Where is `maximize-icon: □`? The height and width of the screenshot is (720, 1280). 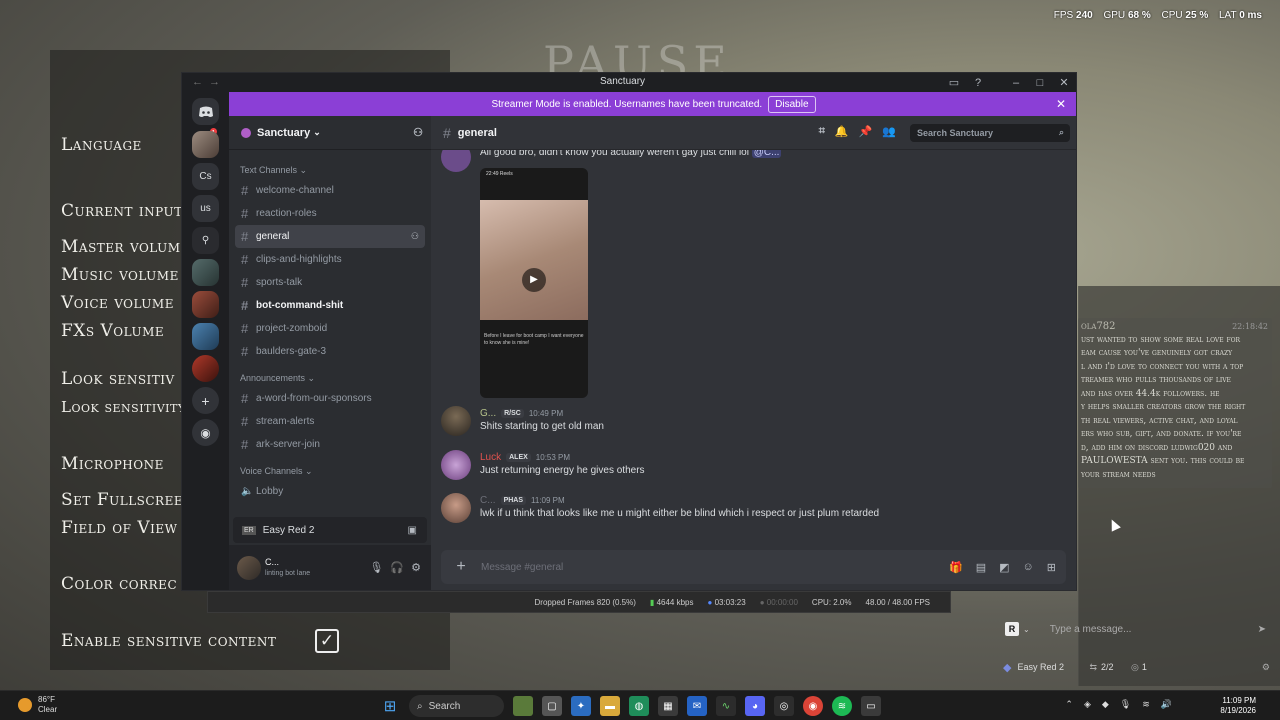
maximize-icon: □ is located at coordinates (1040, 83).